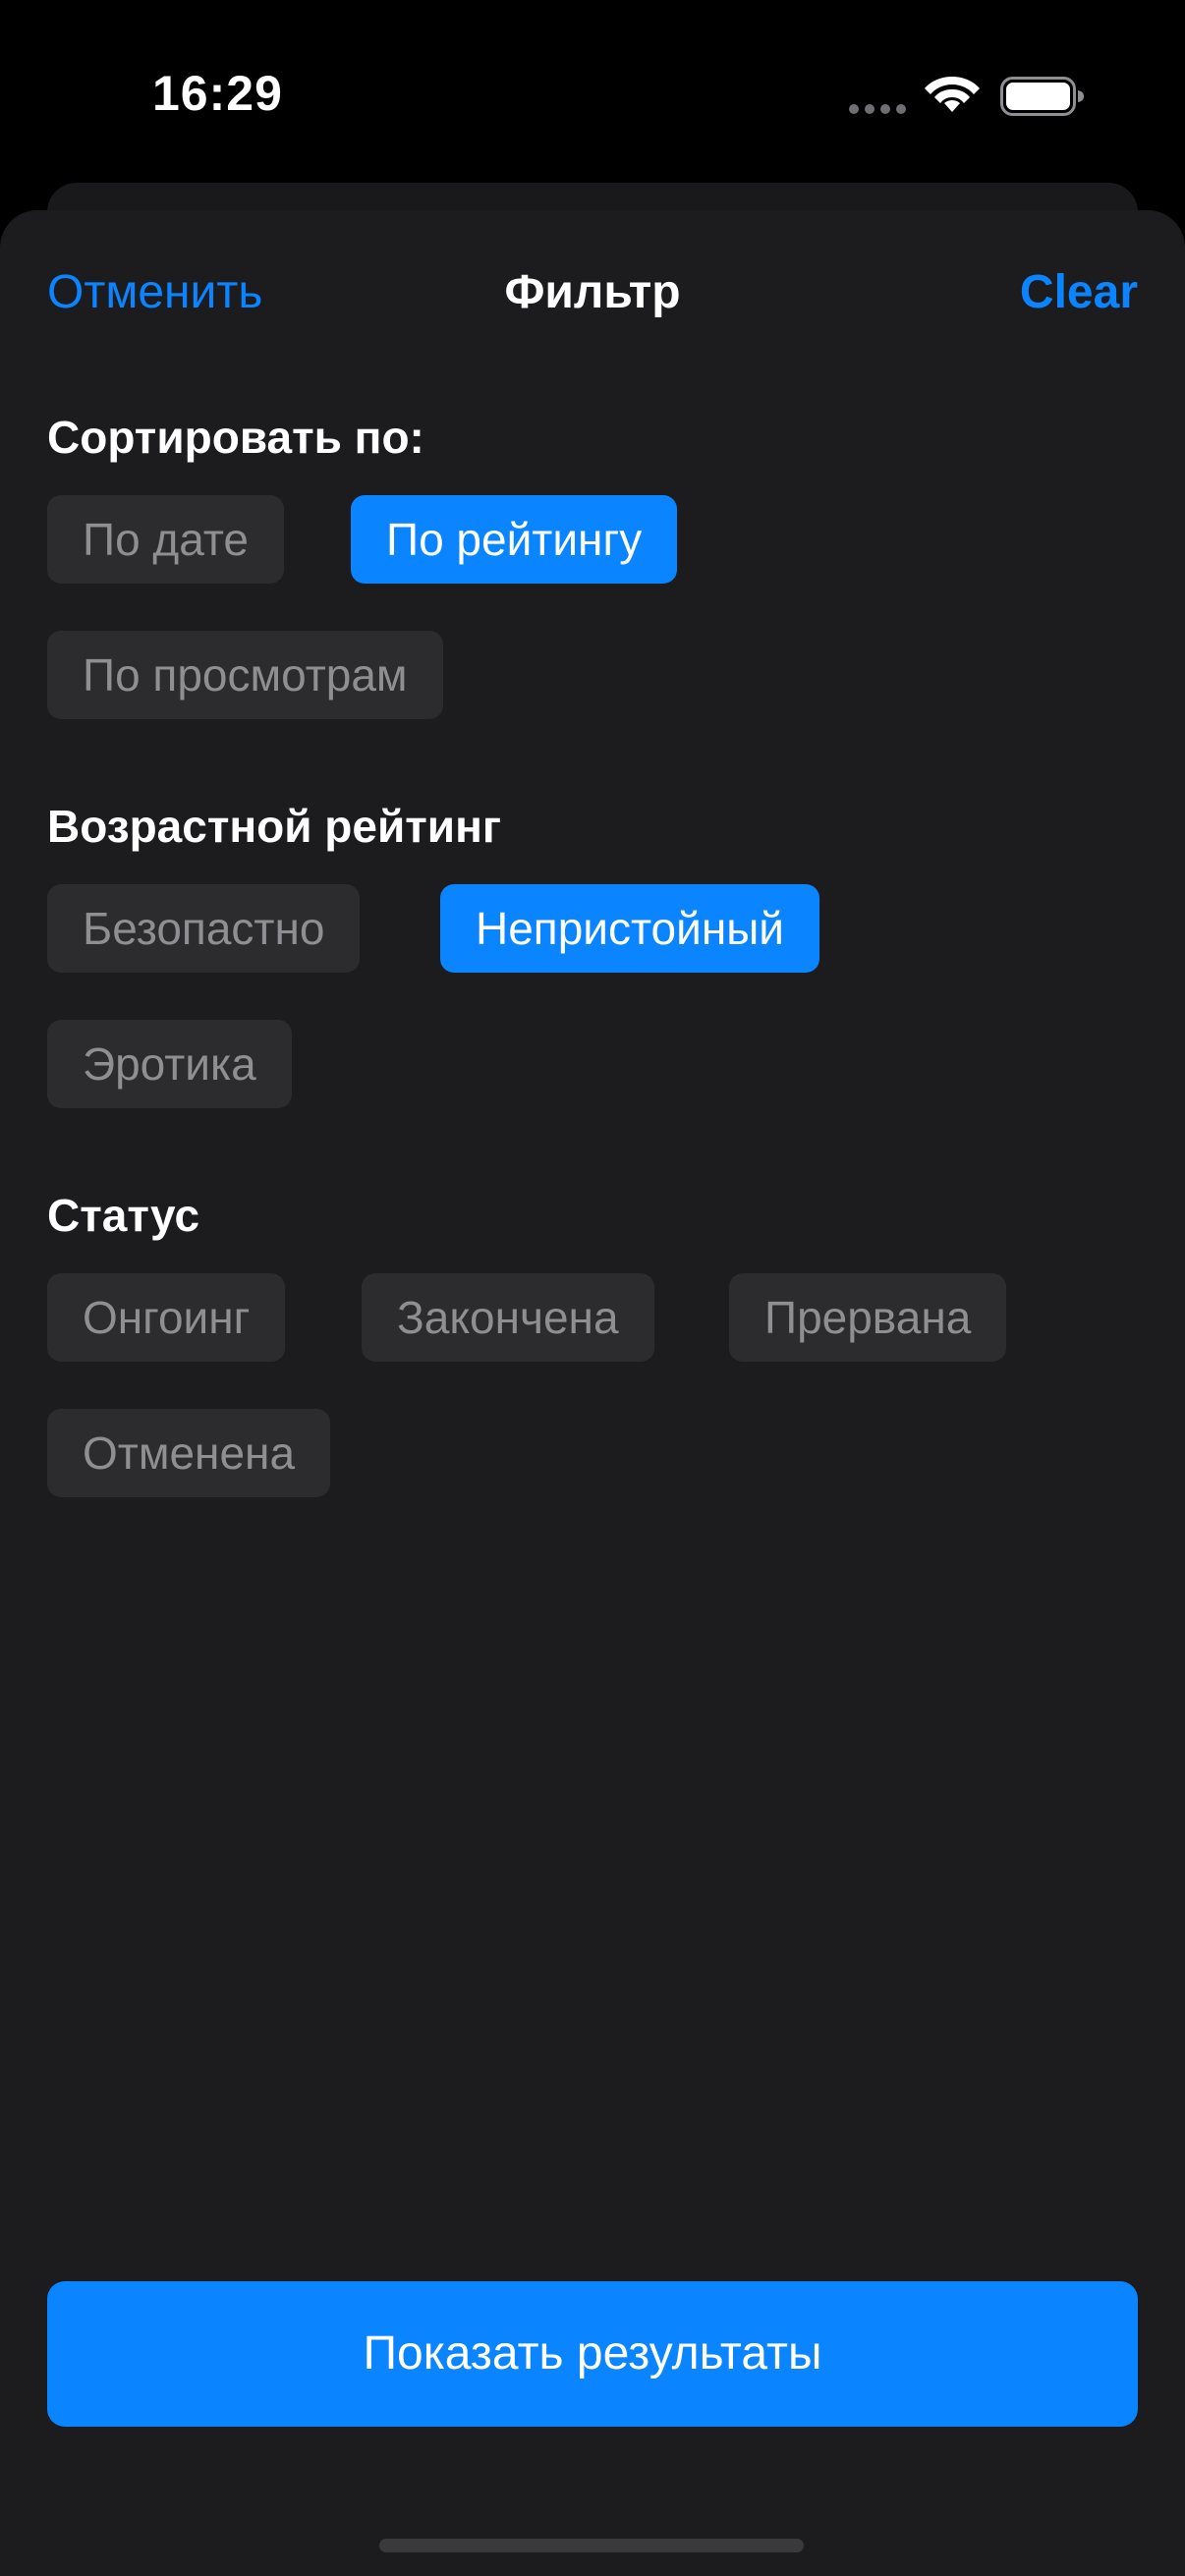  What do you see at coordinates (878, 109) in the screenshot?
I see `signal-dots-icon` at bounding box center [878, 109].